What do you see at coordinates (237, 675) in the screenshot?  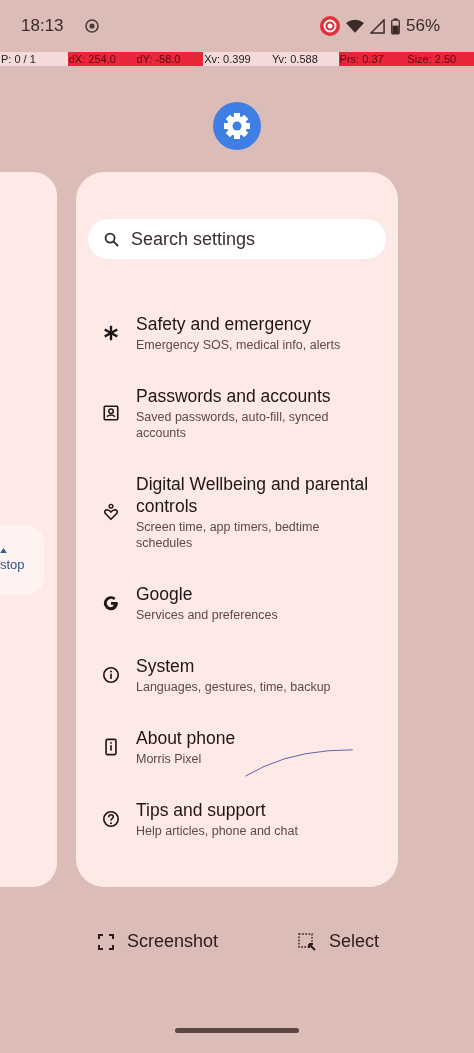 I see `settings-item: System Languages, gestures, time, backup` at bounding box center [237, 675].